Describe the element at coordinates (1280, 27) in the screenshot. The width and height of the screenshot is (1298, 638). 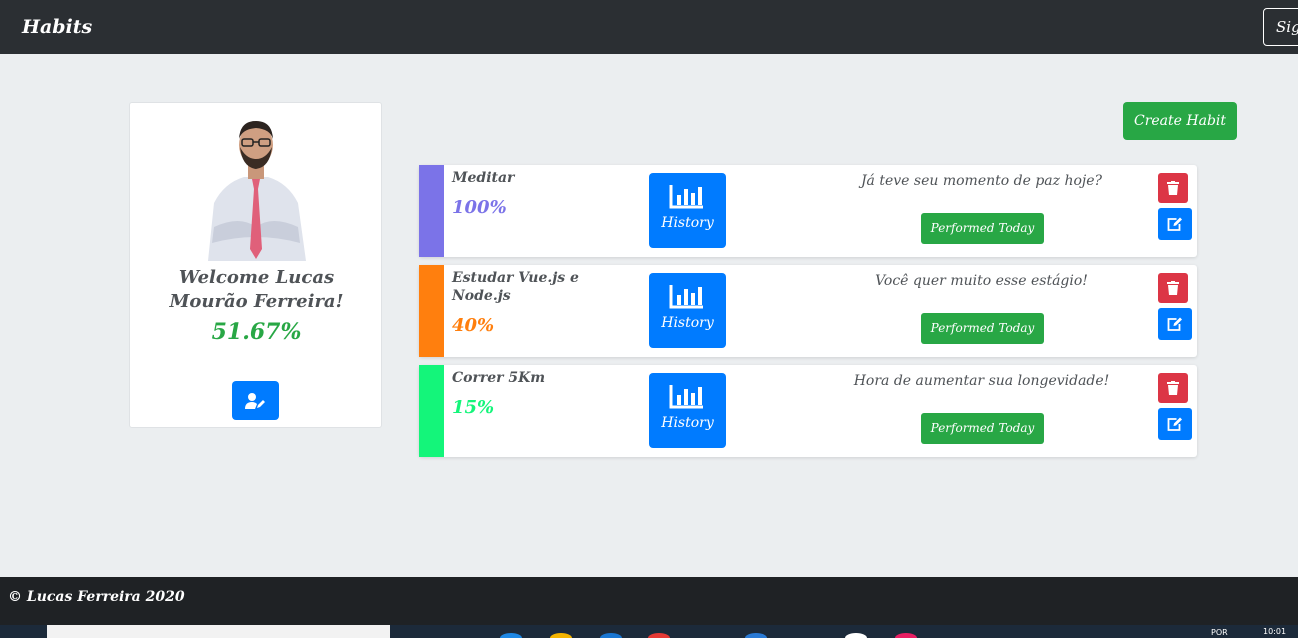
I see `sign-out-button: Sig` at that location.